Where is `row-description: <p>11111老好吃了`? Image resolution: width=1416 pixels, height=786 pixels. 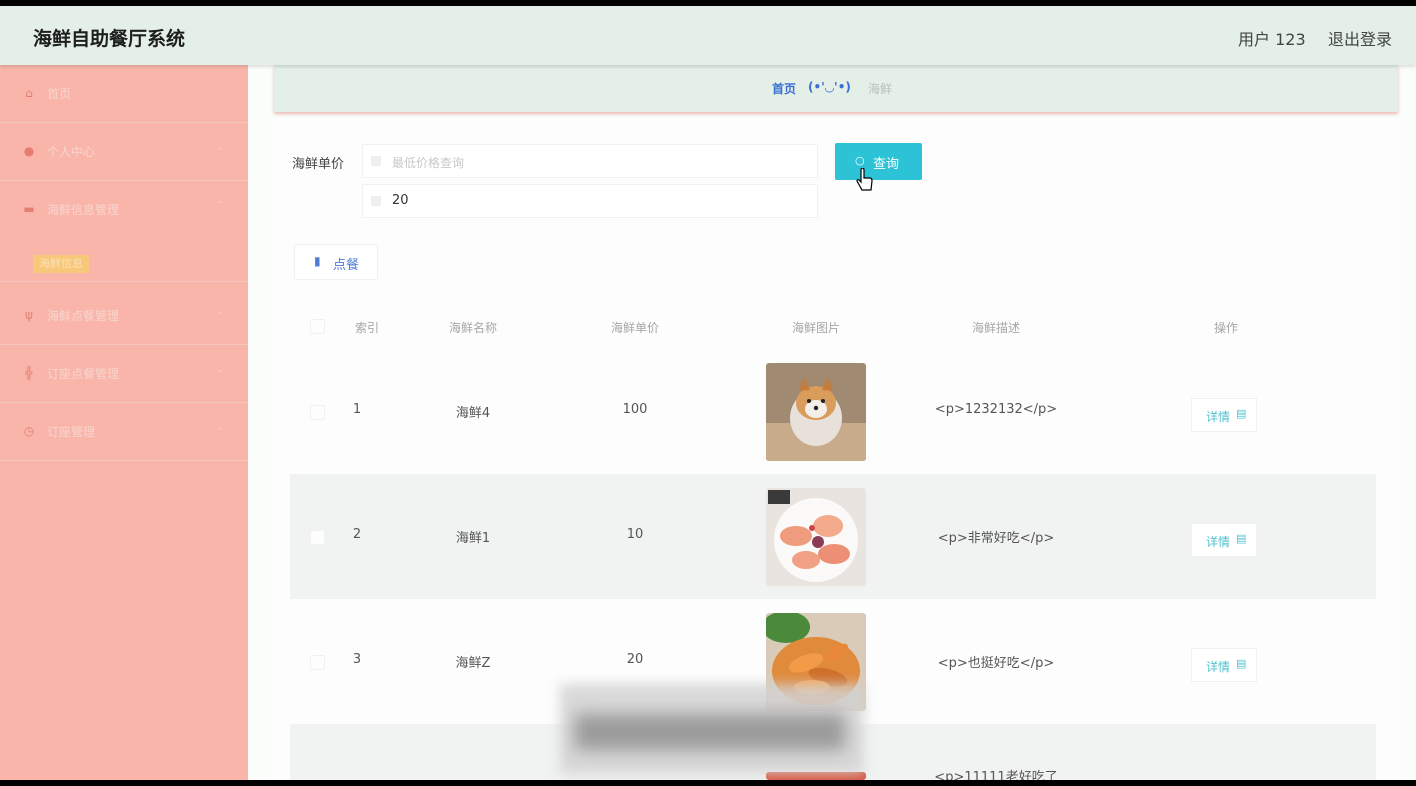 row-description: <p>11111老好吃了 is located at coordinates (996, 775).